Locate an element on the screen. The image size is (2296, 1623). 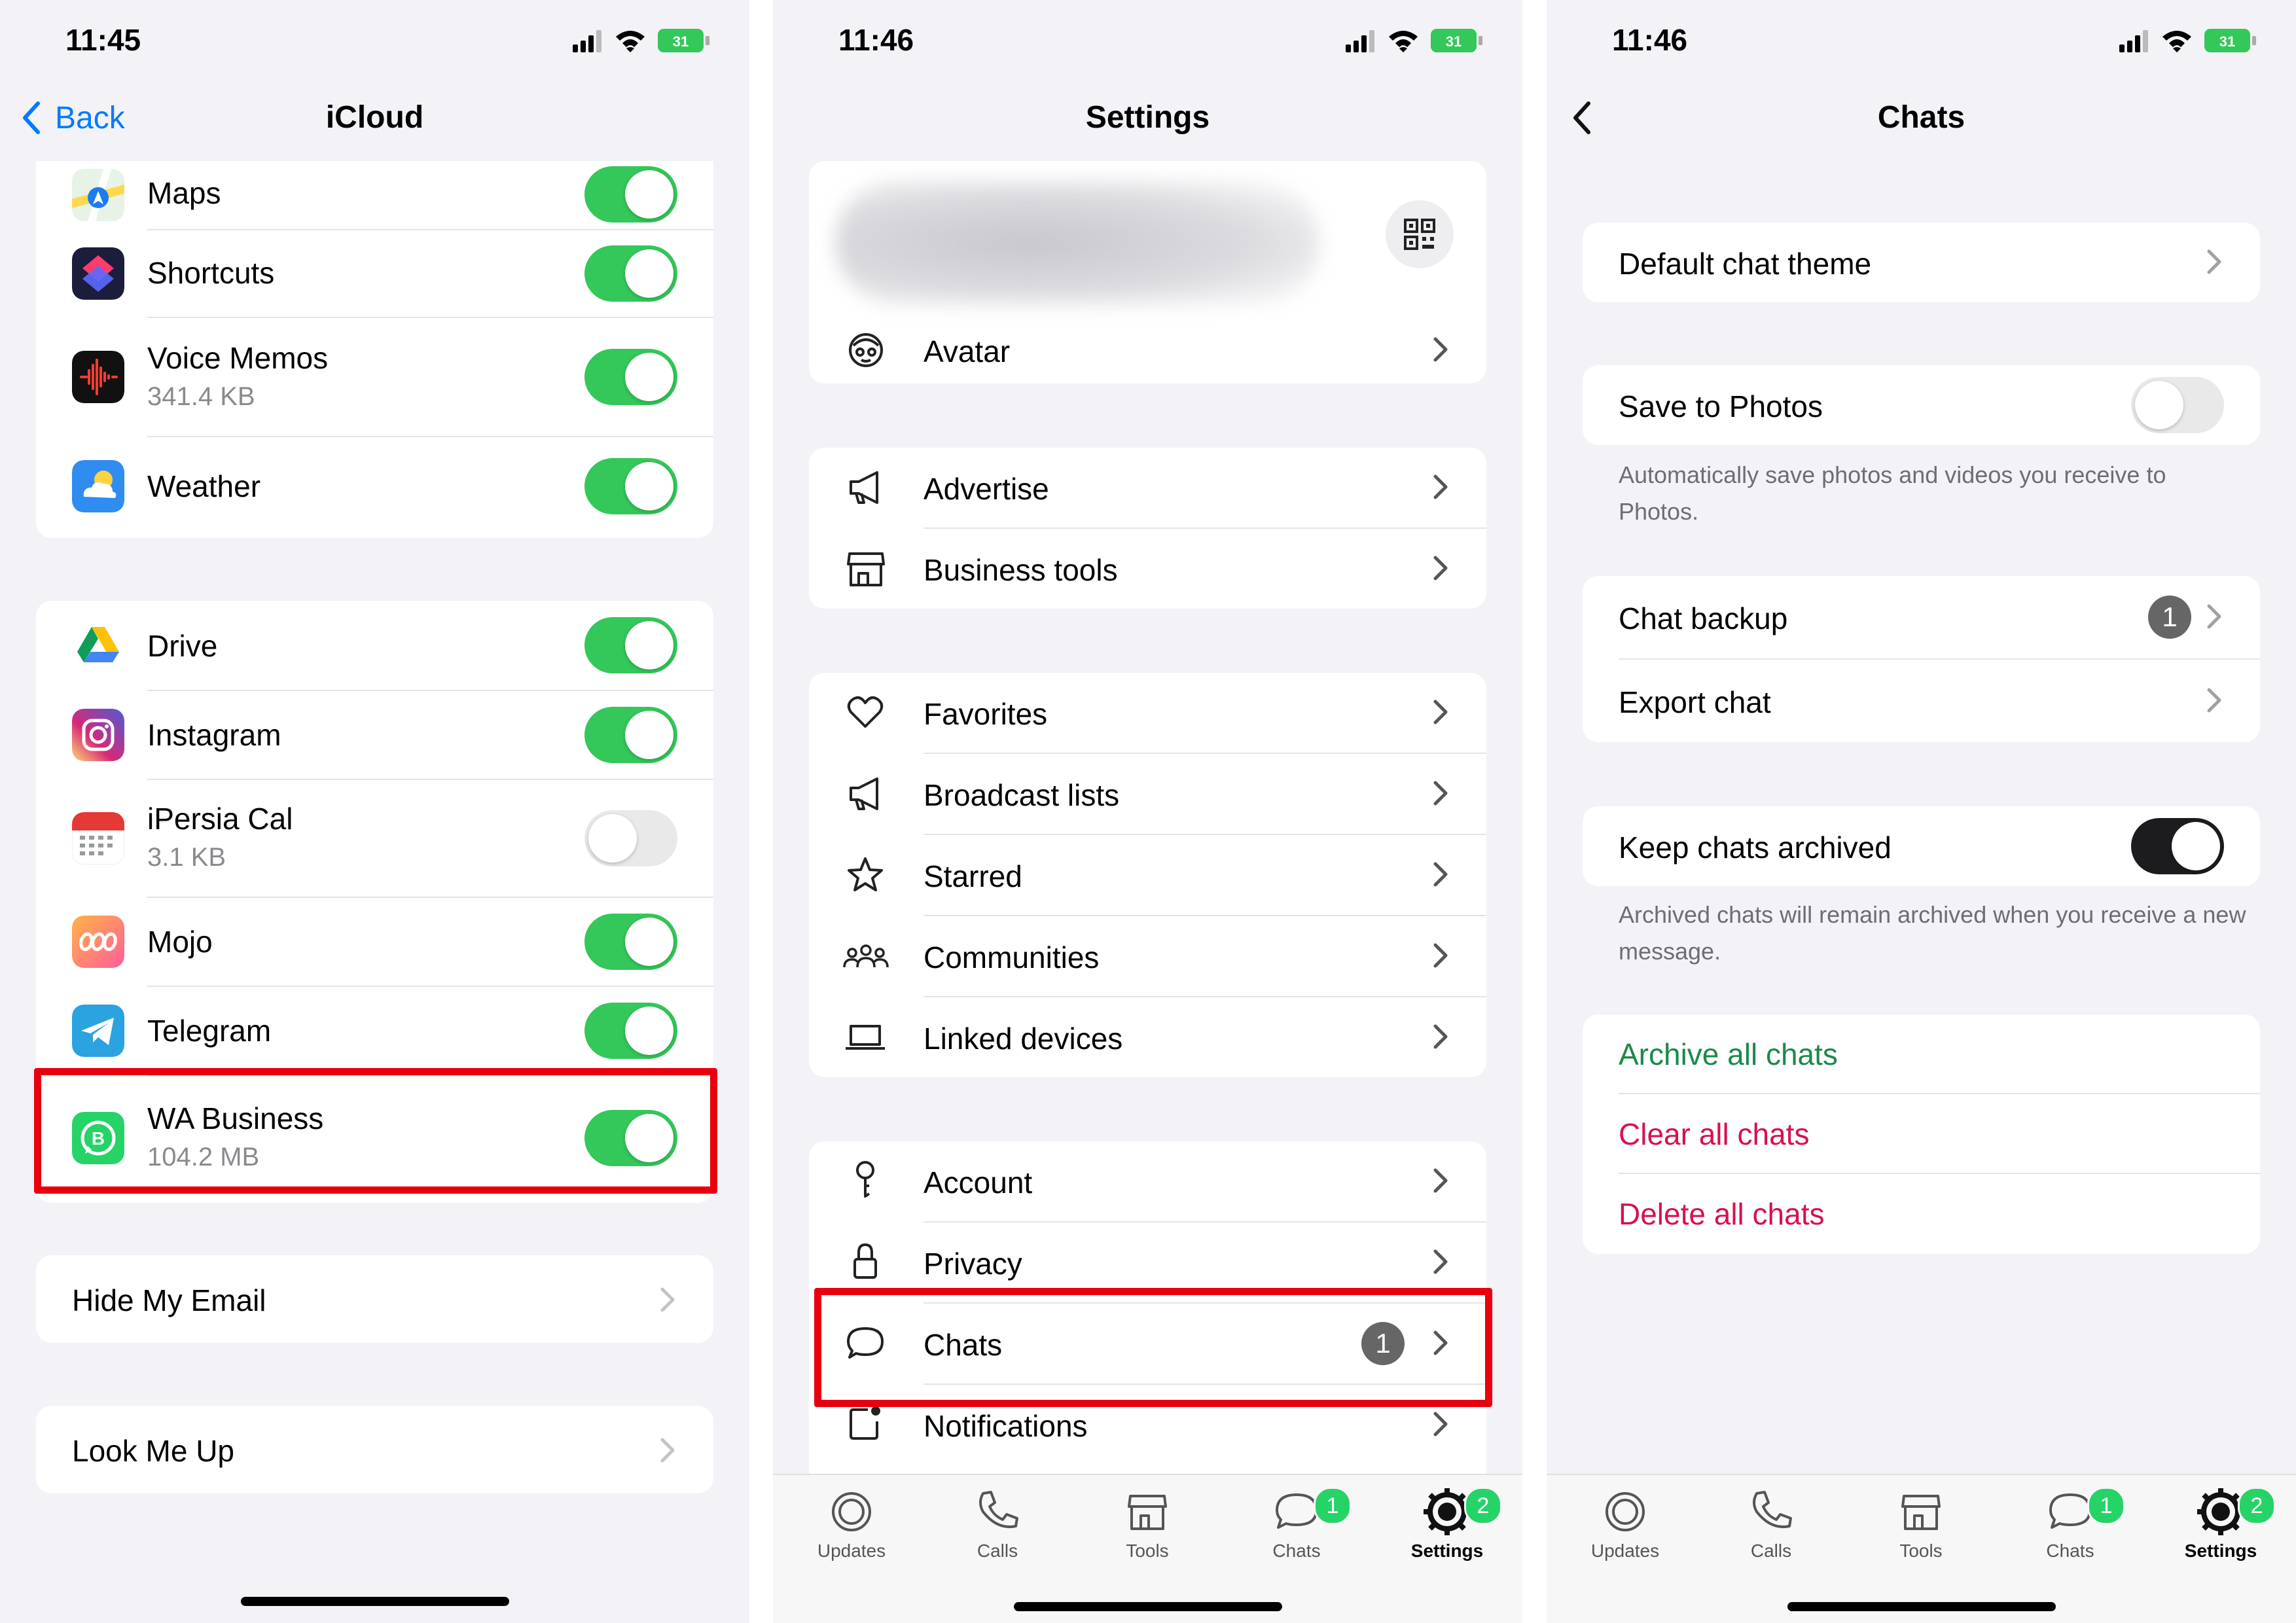
qr-code-button is located at coordinates (1420, 234).